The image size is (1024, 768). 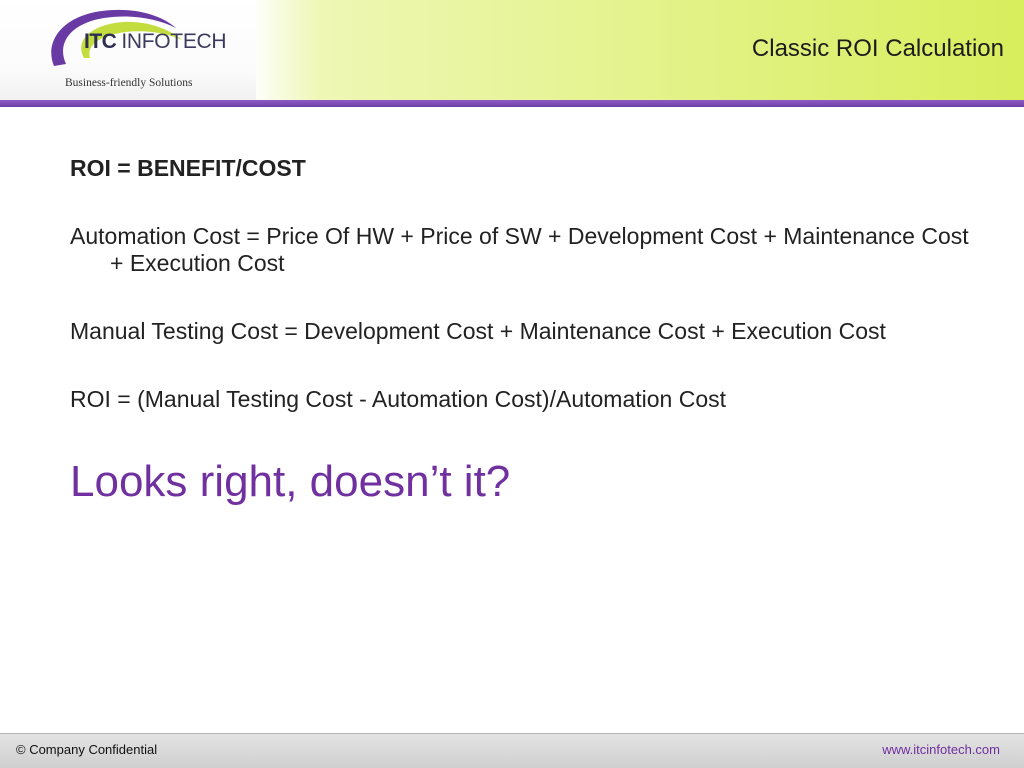 I want to click on logo-brand-rest: INFOTECH, so click(x=174, y=41).